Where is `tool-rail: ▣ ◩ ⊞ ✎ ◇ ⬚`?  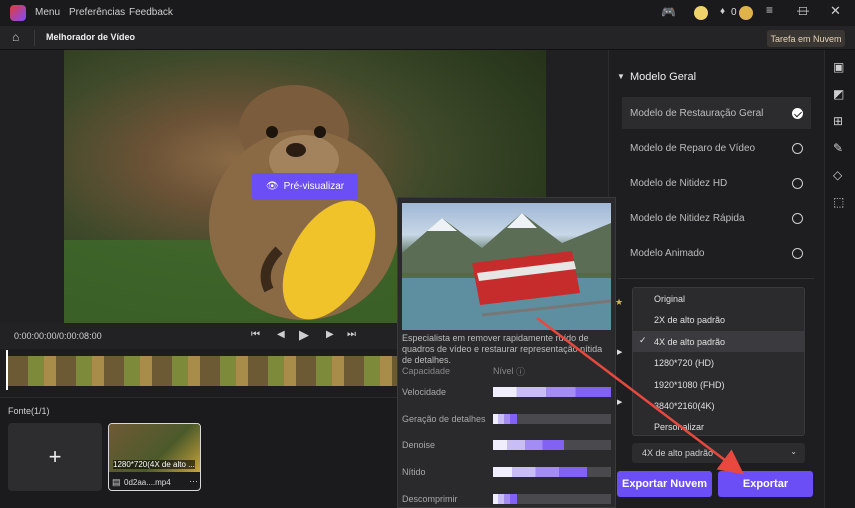 tool-rail: ▣ ◩ ⊞ ✎ ◇ ⬚ is located at coordinates (839, 279).